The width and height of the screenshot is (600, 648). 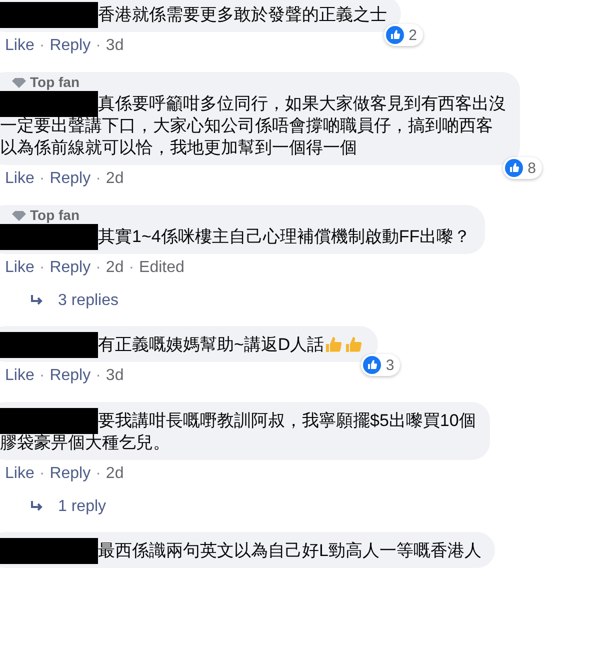 I want to click on reaction-count: 3, so click(x=390, y=365).